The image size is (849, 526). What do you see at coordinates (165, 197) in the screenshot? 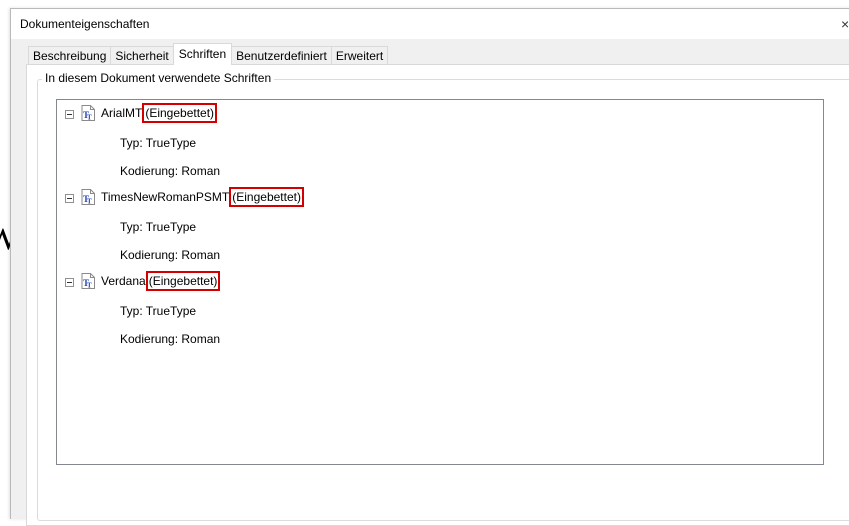
I see `font-name: TimesNewRomanPSMT` at bounding box center [165, 197].